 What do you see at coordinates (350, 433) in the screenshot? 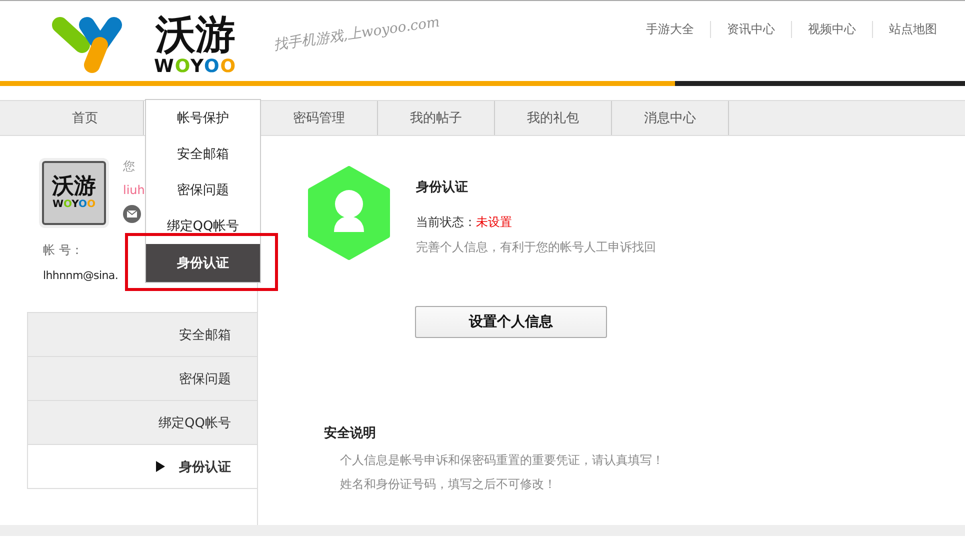
I see `notes-title: 安全说明` at bounding box center [350, 433].